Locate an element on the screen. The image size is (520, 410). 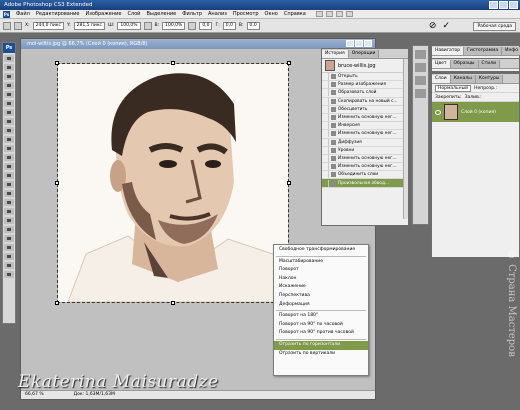
zoom-value: 66,67 % is located at coordinates (34, 395).